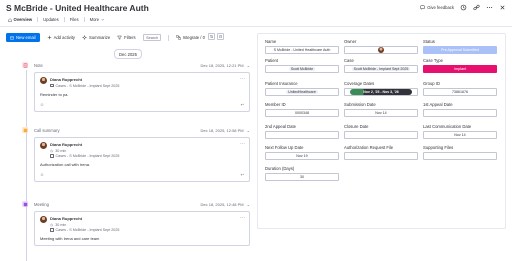 This screenshot has width=512, height=261. What do you see at coordinates (381, 156) in the screenshot?
I see `authorization-request-file-field` at bounding box center [381, 156].